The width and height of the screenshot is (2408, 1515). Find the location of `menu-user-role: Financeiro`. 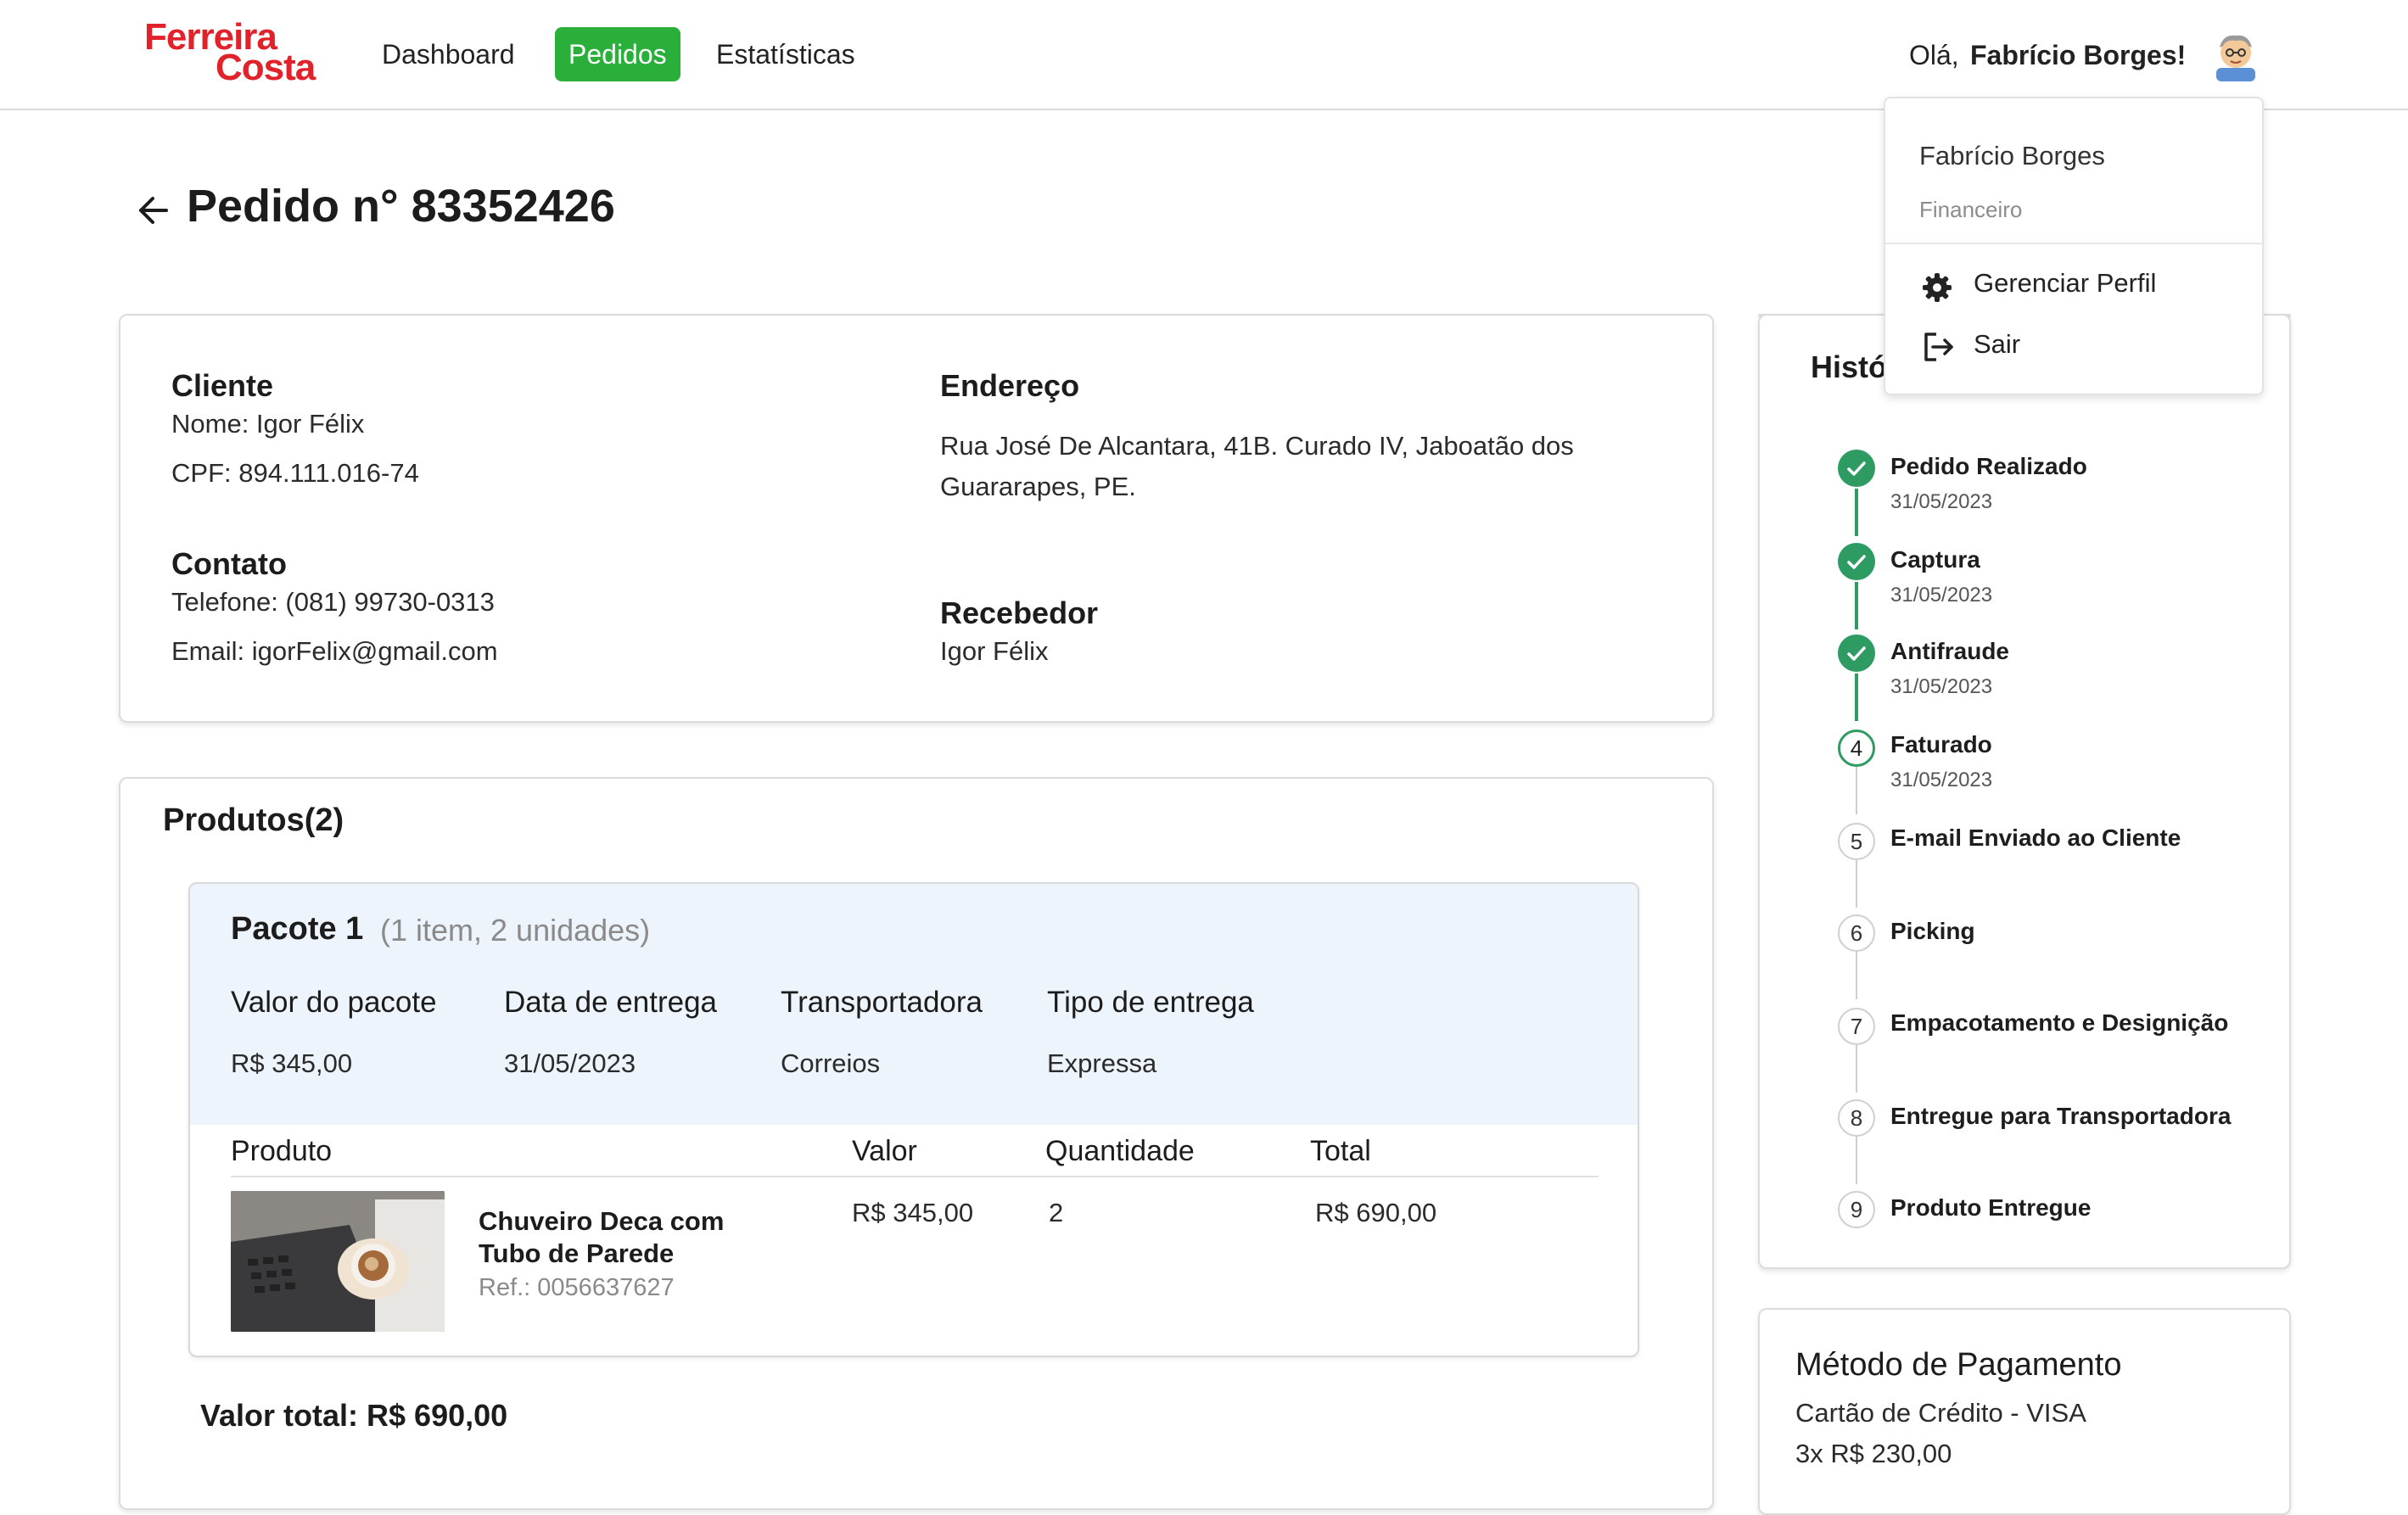

menu-user-role: Financeiro is located at coordinates (1971, 210).